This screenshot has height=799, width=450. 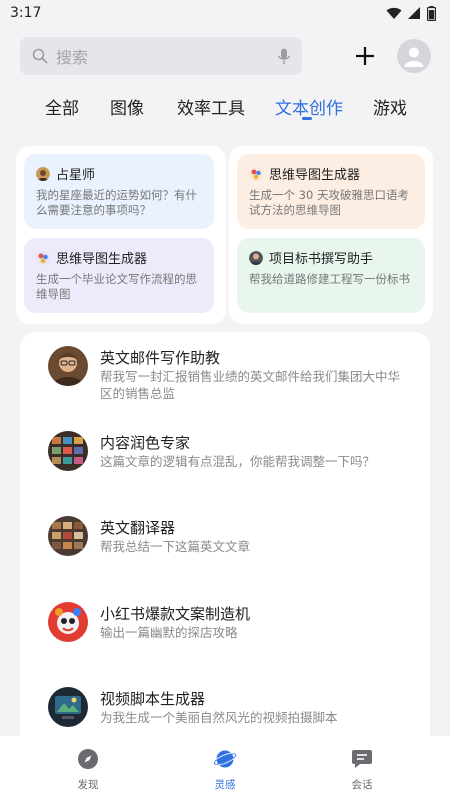 I want to click on prompt-card-desc: 帮我给道路修建工程写一份标书, so click(x=329, y=279).